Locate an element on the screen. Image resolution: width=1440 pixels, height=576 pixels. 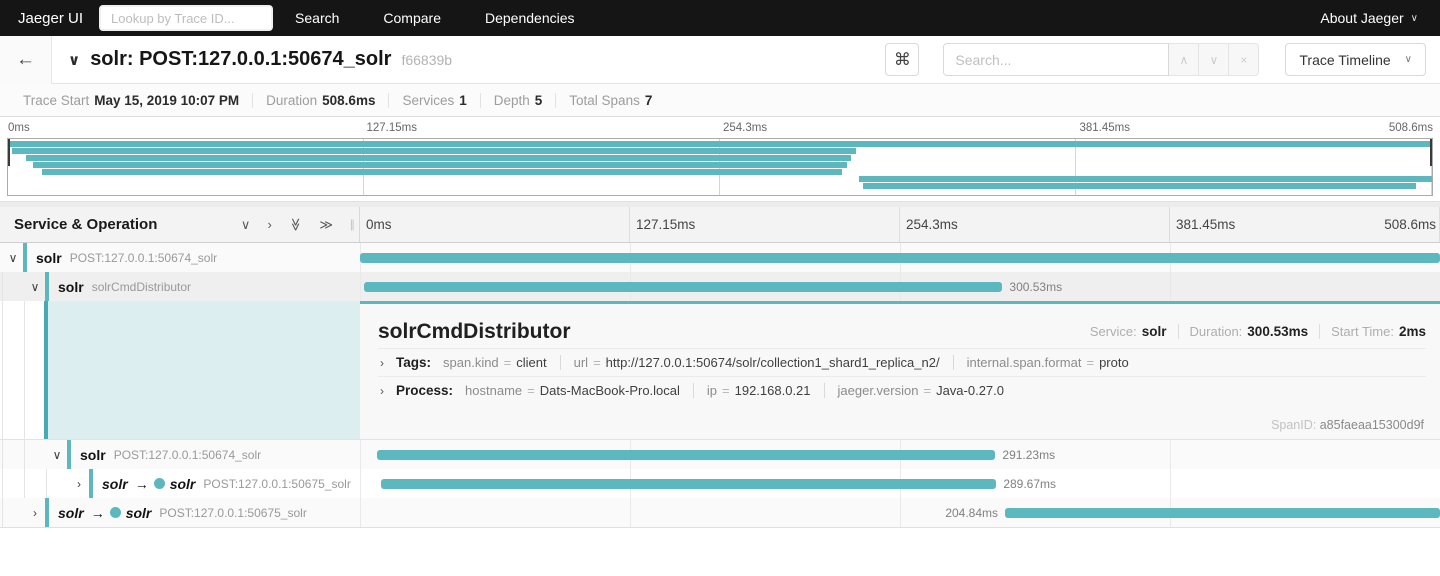
trace-search-input is located at coordinates (1056, 59).